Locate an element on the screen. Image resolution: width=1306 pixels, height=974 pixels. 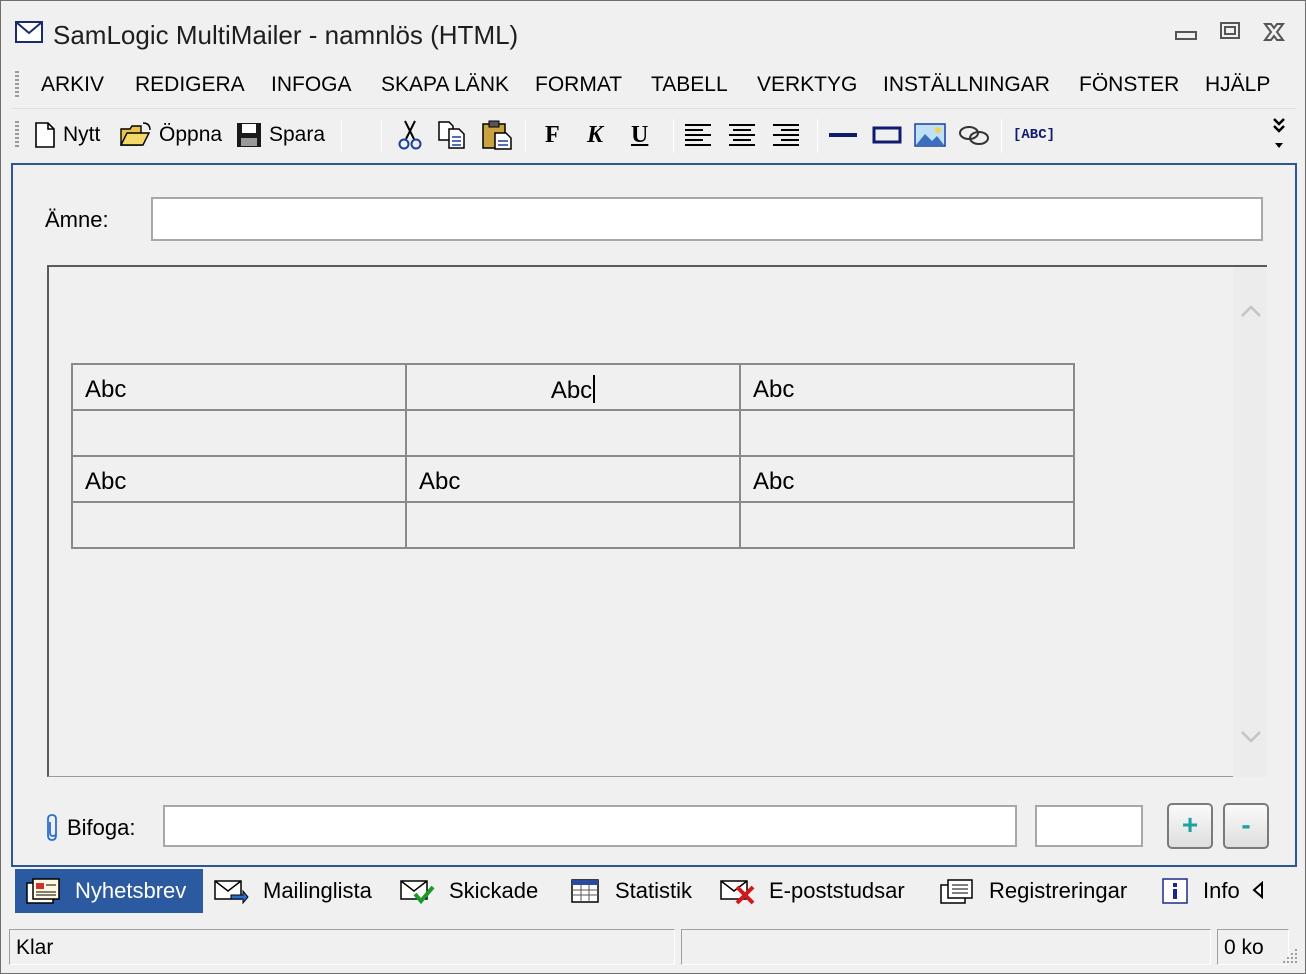
insert-table-button is located at coordinates (887, 135).